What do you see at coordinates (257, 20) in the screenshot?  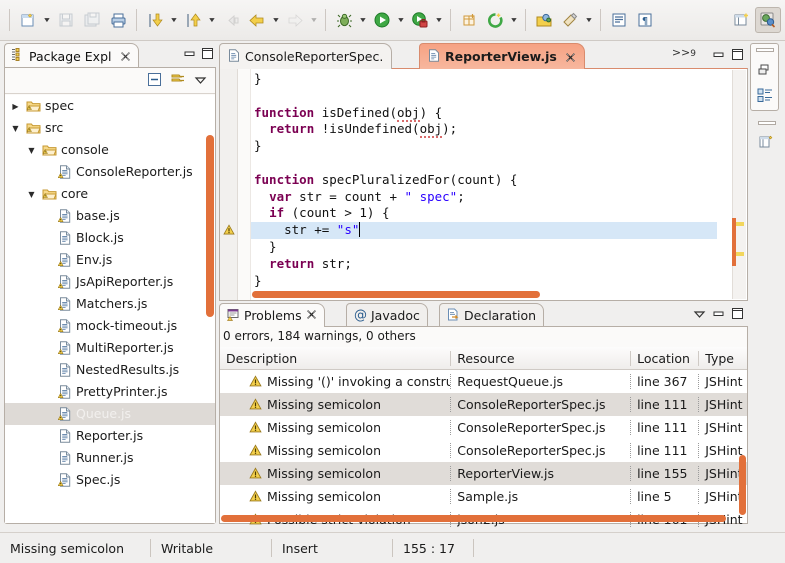 I see `back-button` at bounding box center [257, 20].